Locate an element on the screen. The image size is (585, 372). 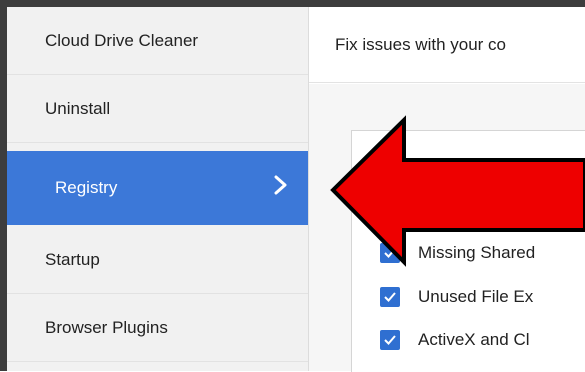
option-activex: ActiveX and Cl is located at coordinates (482, 340).